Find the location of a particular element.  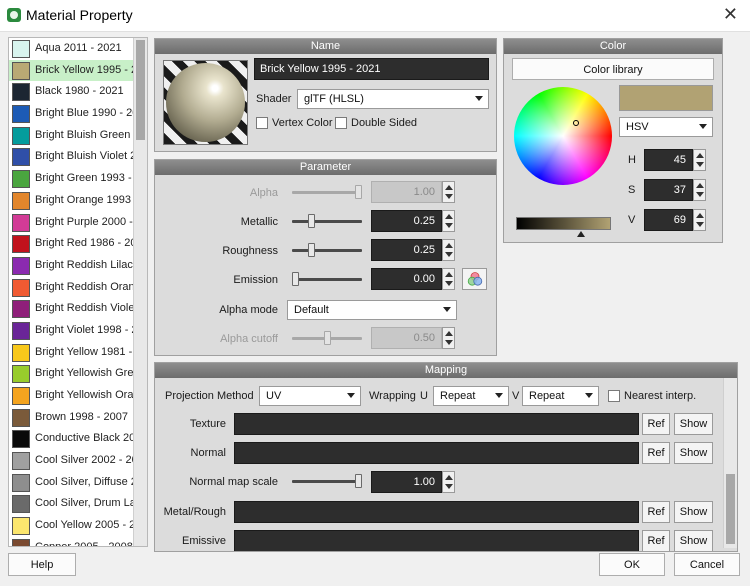

metallic-slider is located at coordinates (327, 221).